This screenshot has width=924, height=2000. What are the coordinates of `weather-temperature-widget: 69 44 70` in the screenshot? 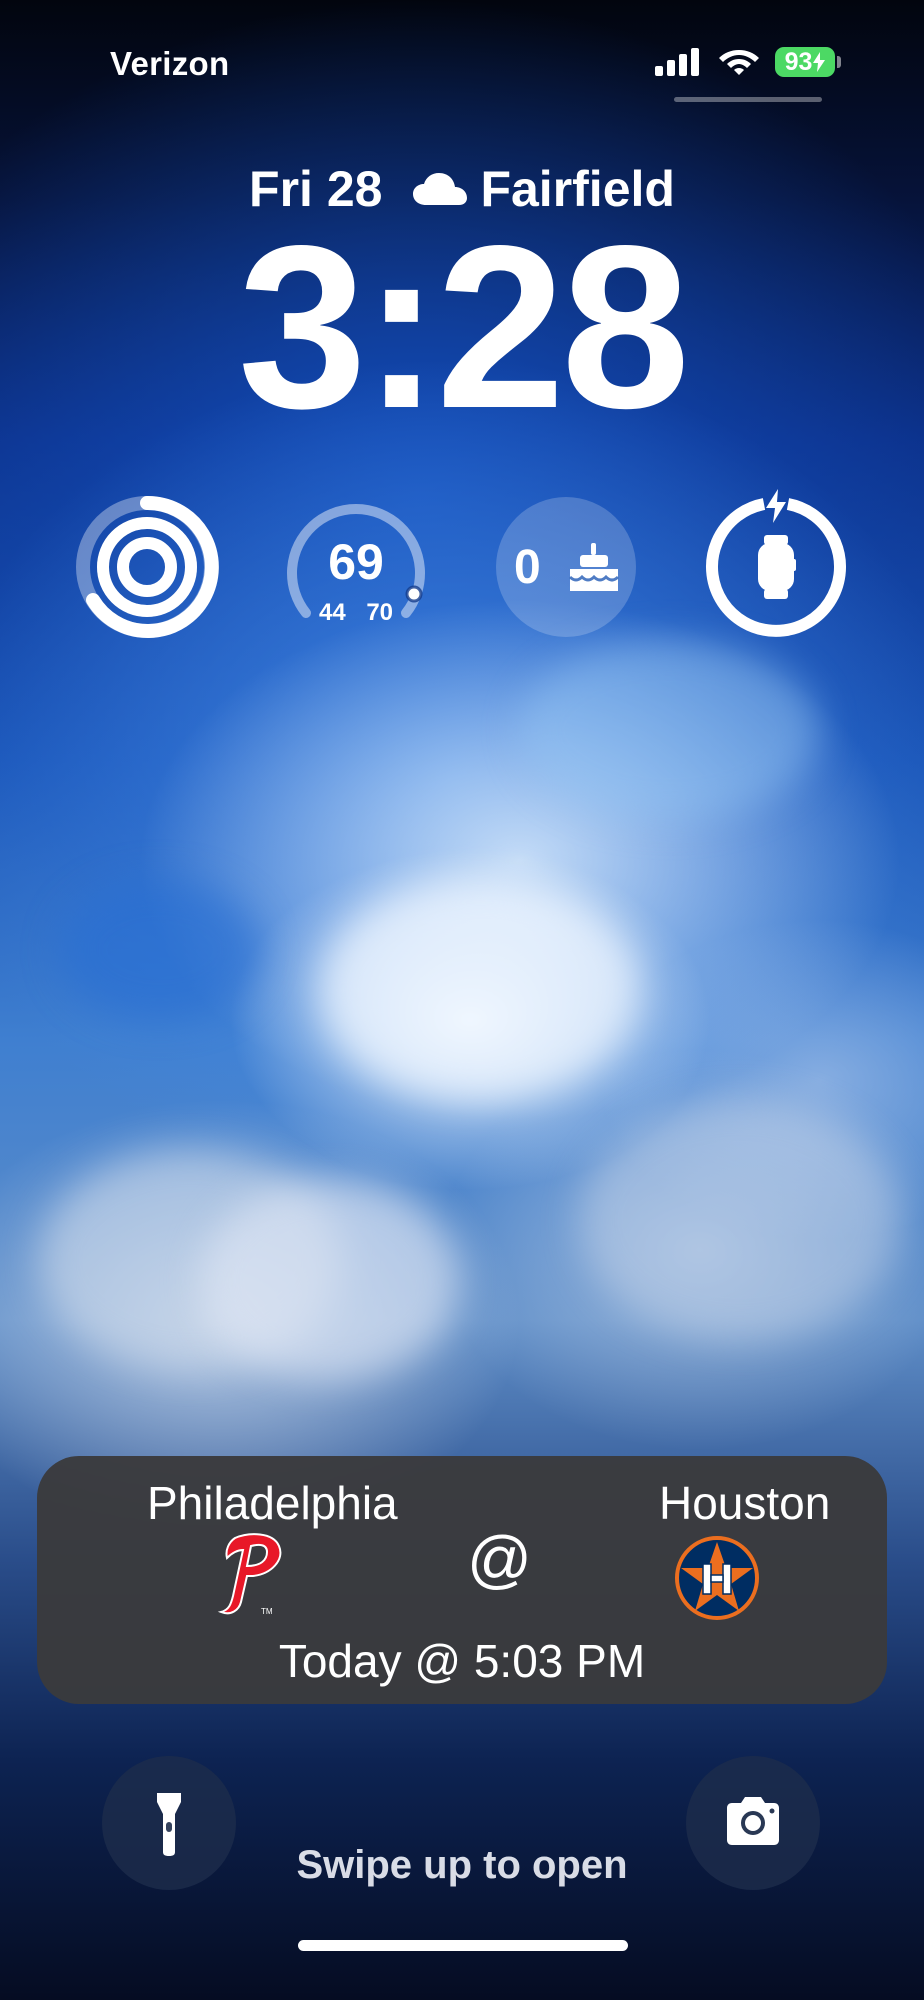 It's located at (356, 567).